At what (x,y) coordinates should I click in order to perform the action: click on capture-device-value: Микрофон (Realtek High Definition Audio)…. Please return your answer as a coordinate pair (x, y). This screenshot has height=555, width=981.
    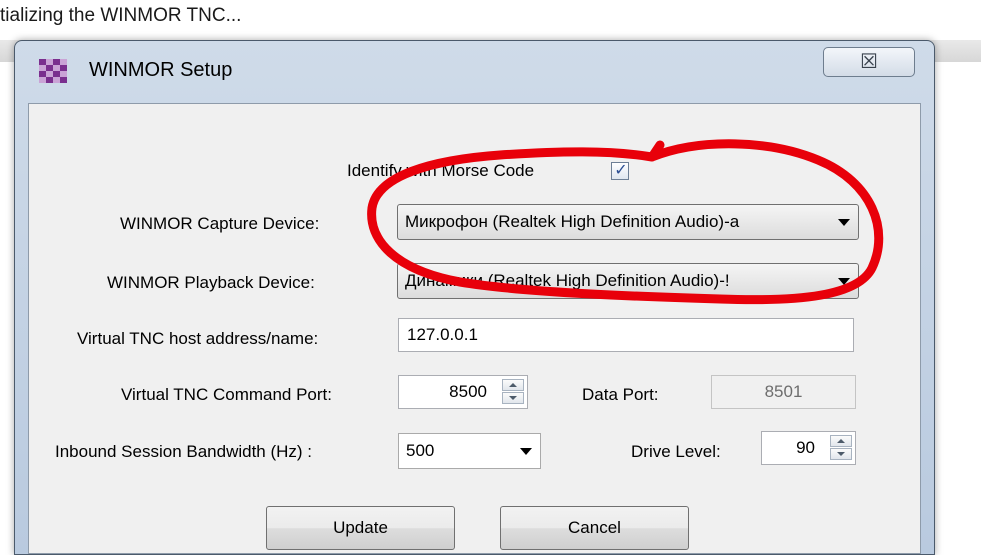
    Looking at the image, I should click on (572, 221).